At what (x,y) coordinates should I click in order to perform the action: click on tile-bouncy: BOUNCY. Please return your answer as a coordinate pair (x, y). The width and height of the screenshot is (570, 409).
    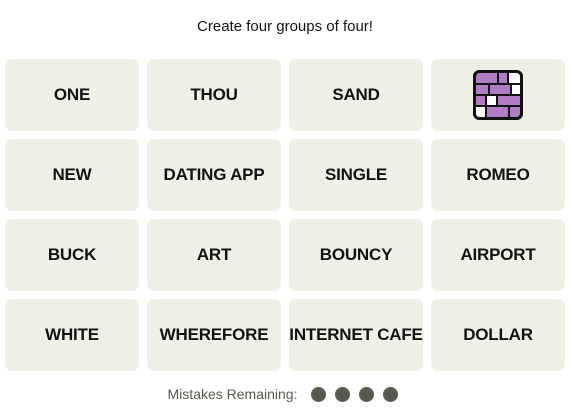
    Looking at the image, I should click on (356, 255).